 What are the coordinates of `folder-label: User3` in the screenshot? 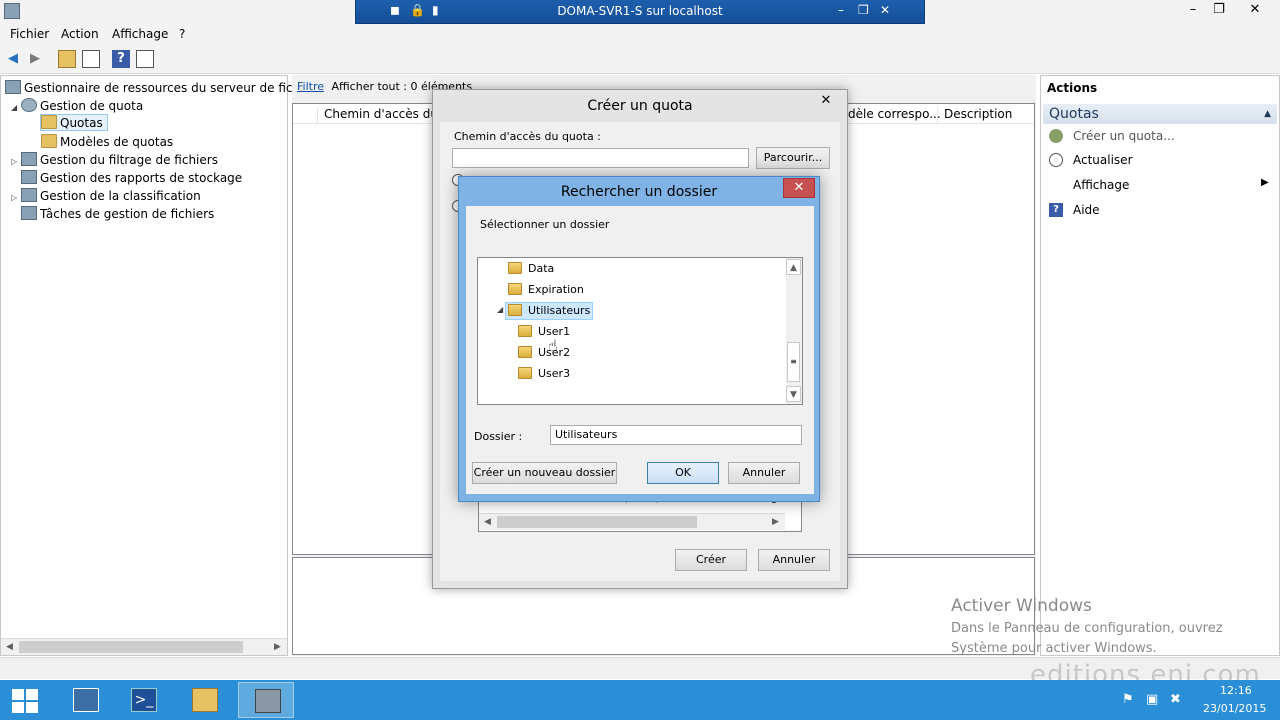 It's located at (554, 373).